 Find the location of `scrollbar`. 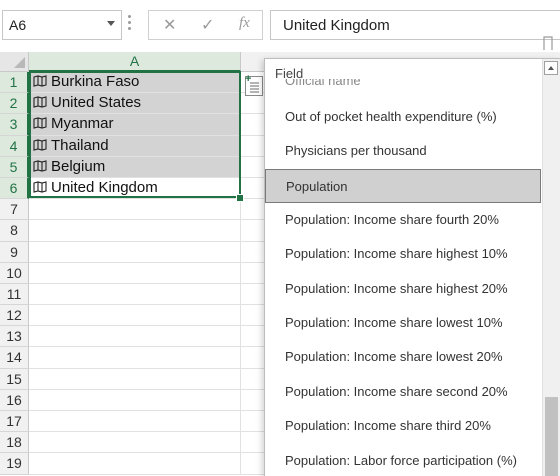

scrollbar is located at coordinates (551, 267).